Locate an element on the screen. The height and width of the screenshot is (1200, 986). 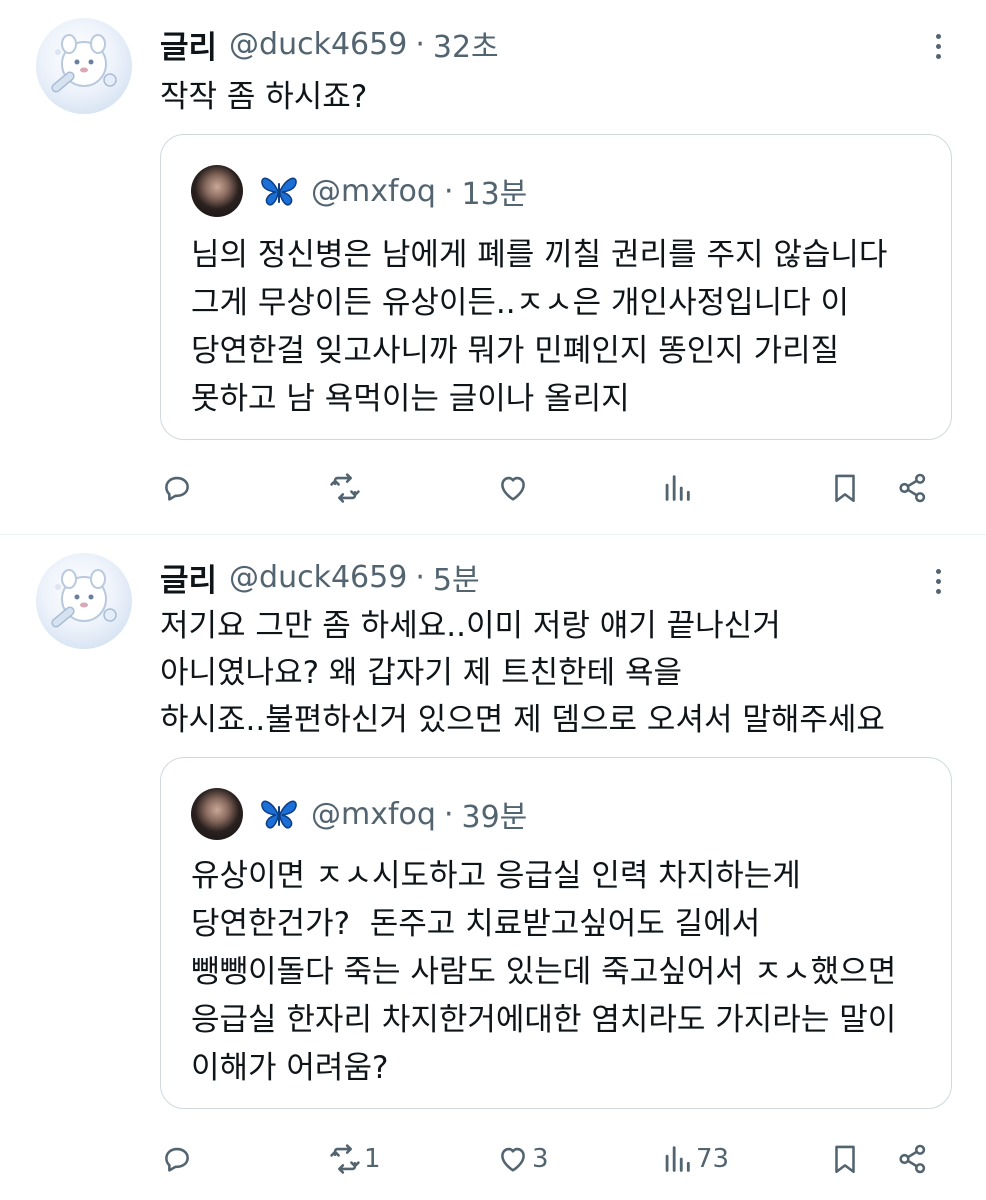
quoted-timestamp: 13분 is located at coordinates (494, 191).